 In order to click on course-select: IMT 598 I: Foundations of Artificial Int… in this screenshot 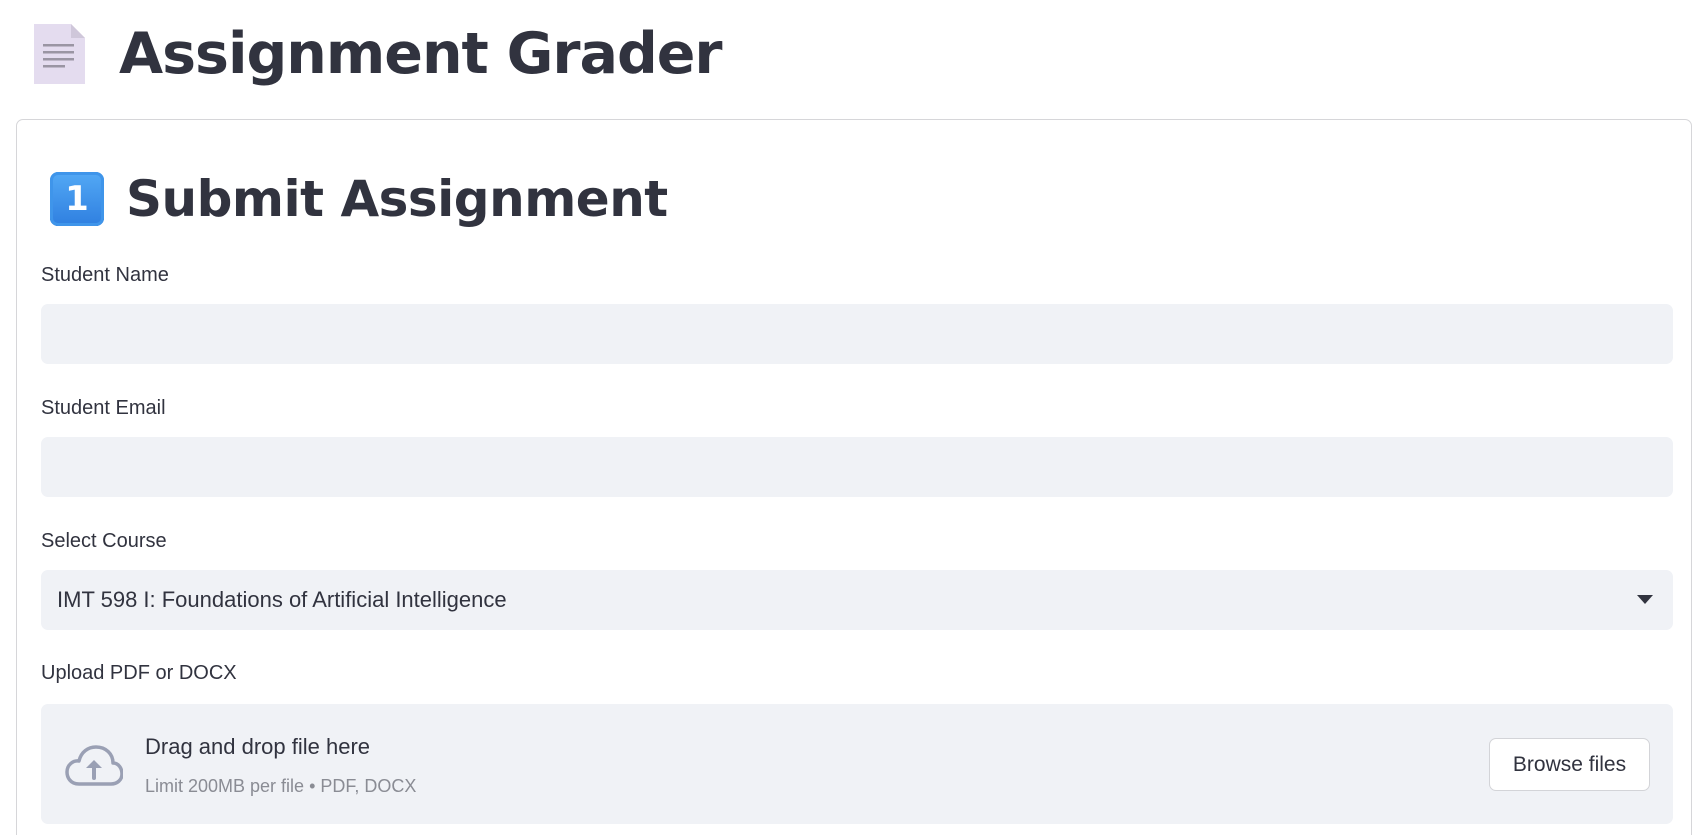, I will do `click(857, 600)`.